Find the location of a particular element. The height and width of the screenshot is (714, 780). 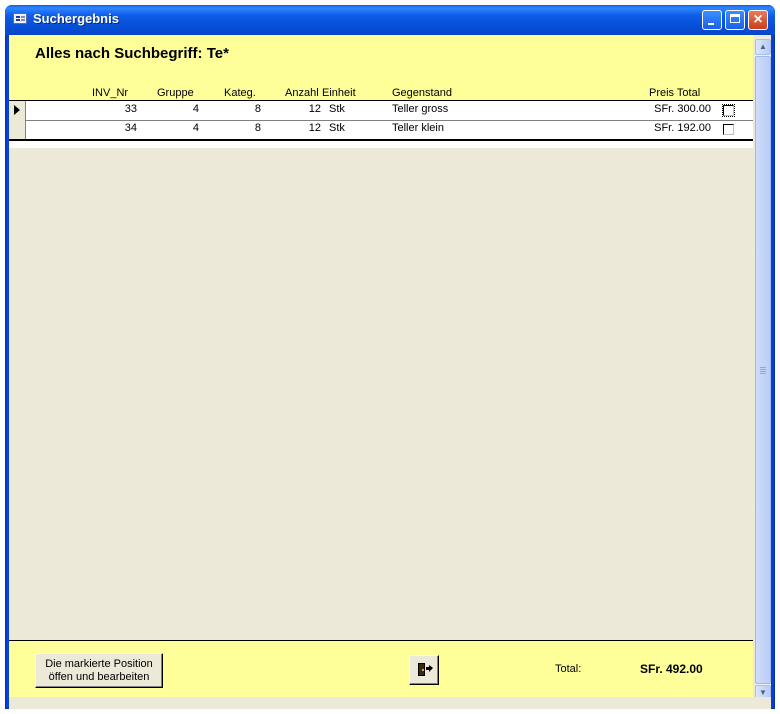

scroll-thumb is located at coordinates (763, 370).